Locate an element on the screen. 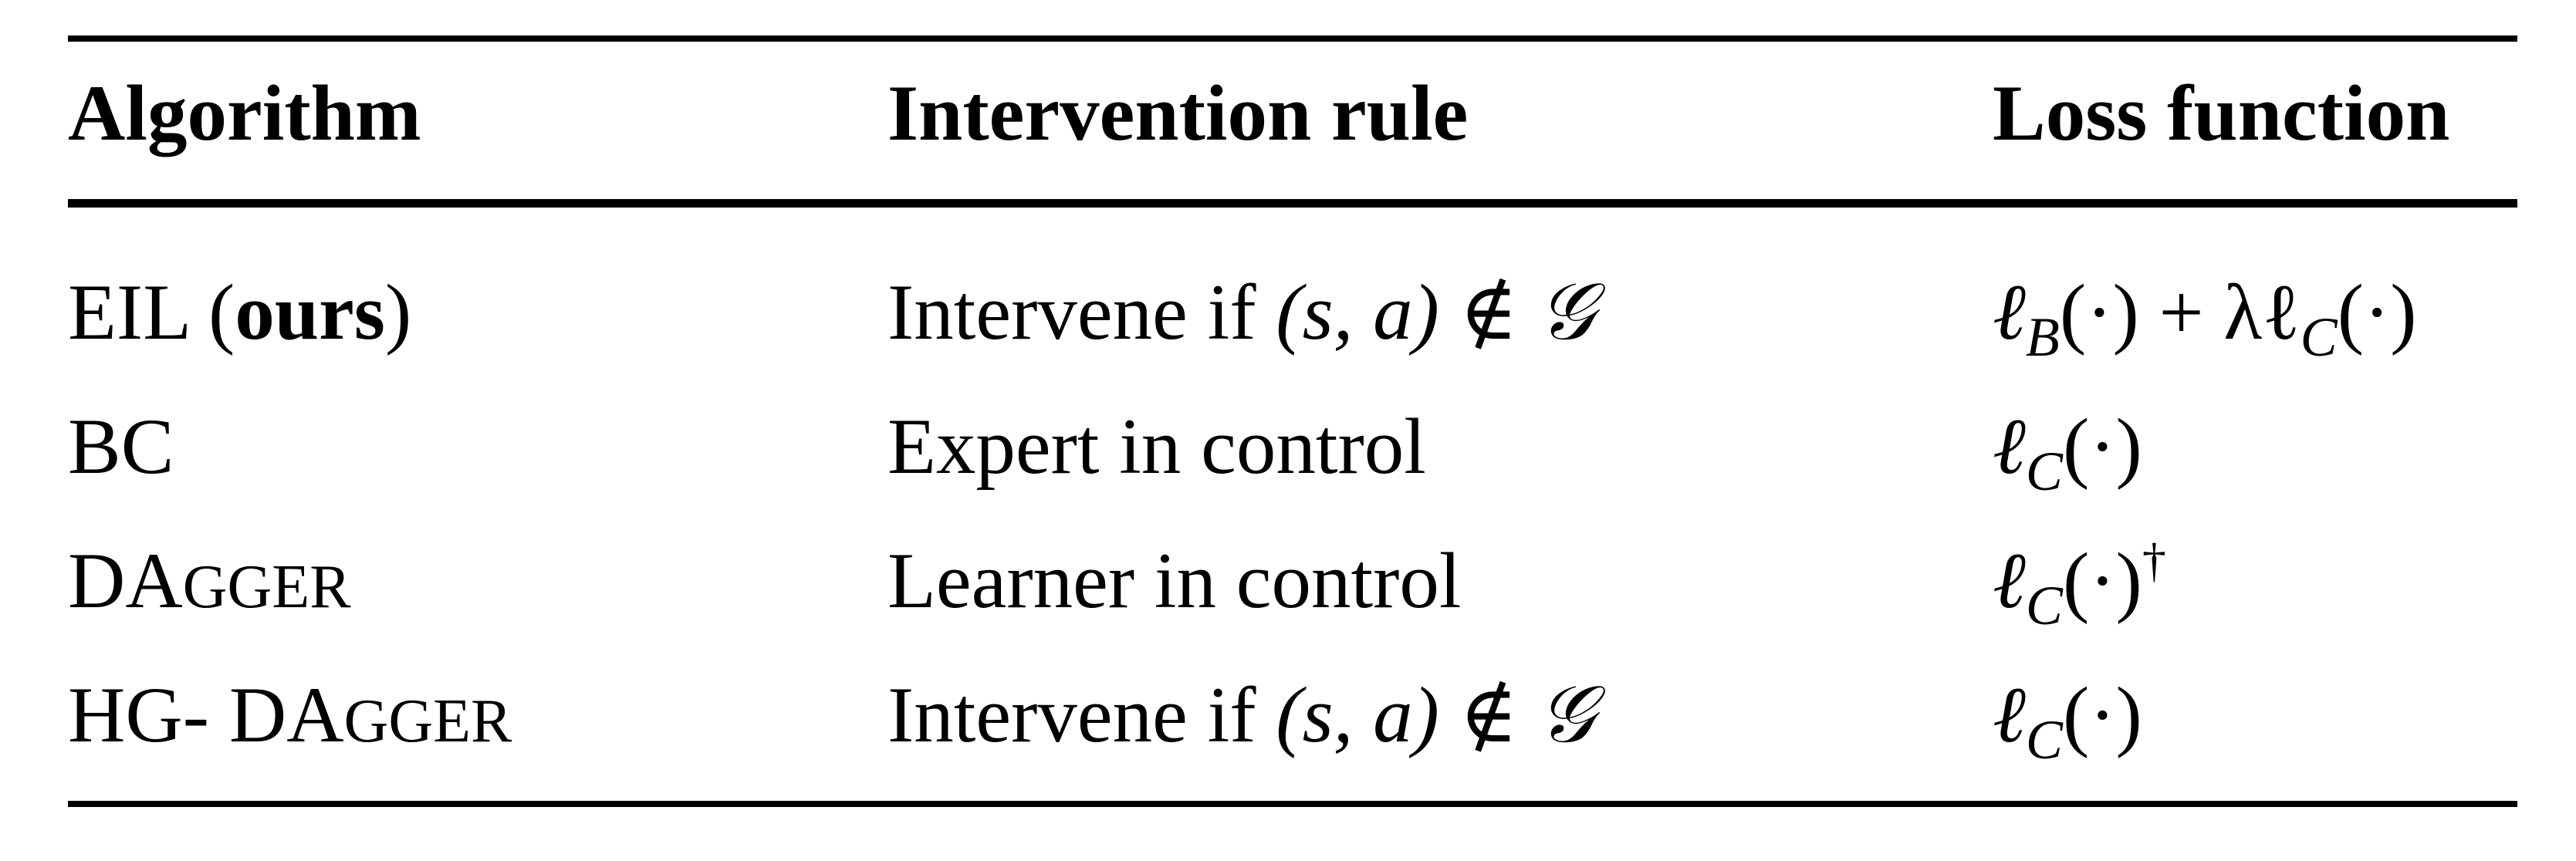 The width and height of the screenshot is (2576, 861). header-loss-function: Loss function is located at coordinates (2221, 113).